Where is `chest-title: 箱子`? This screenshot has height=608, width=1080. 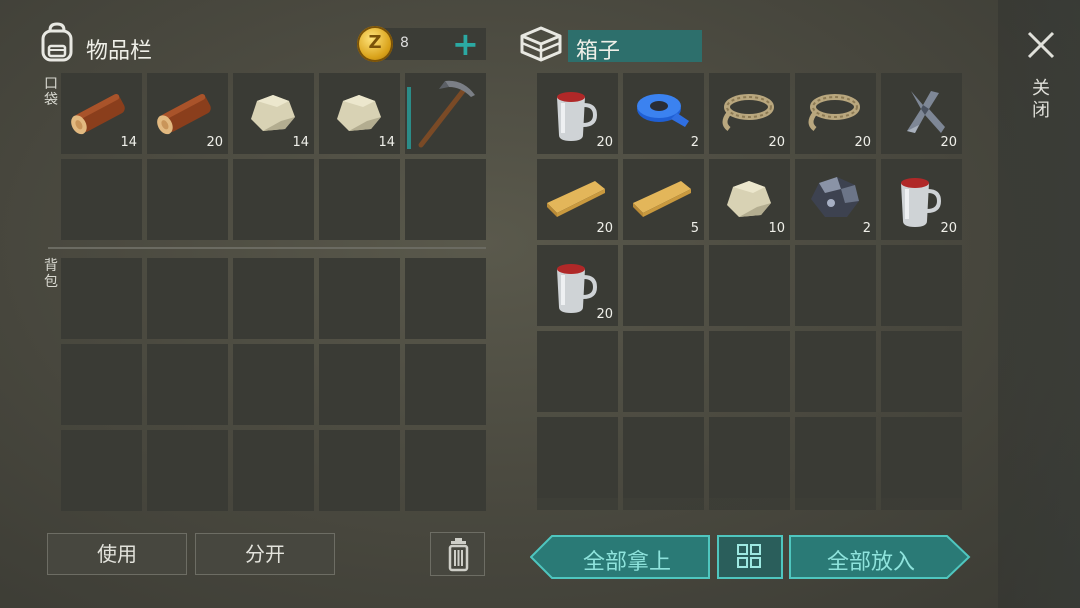
chest-title: 箱子 is located at coordinates (598, 51).